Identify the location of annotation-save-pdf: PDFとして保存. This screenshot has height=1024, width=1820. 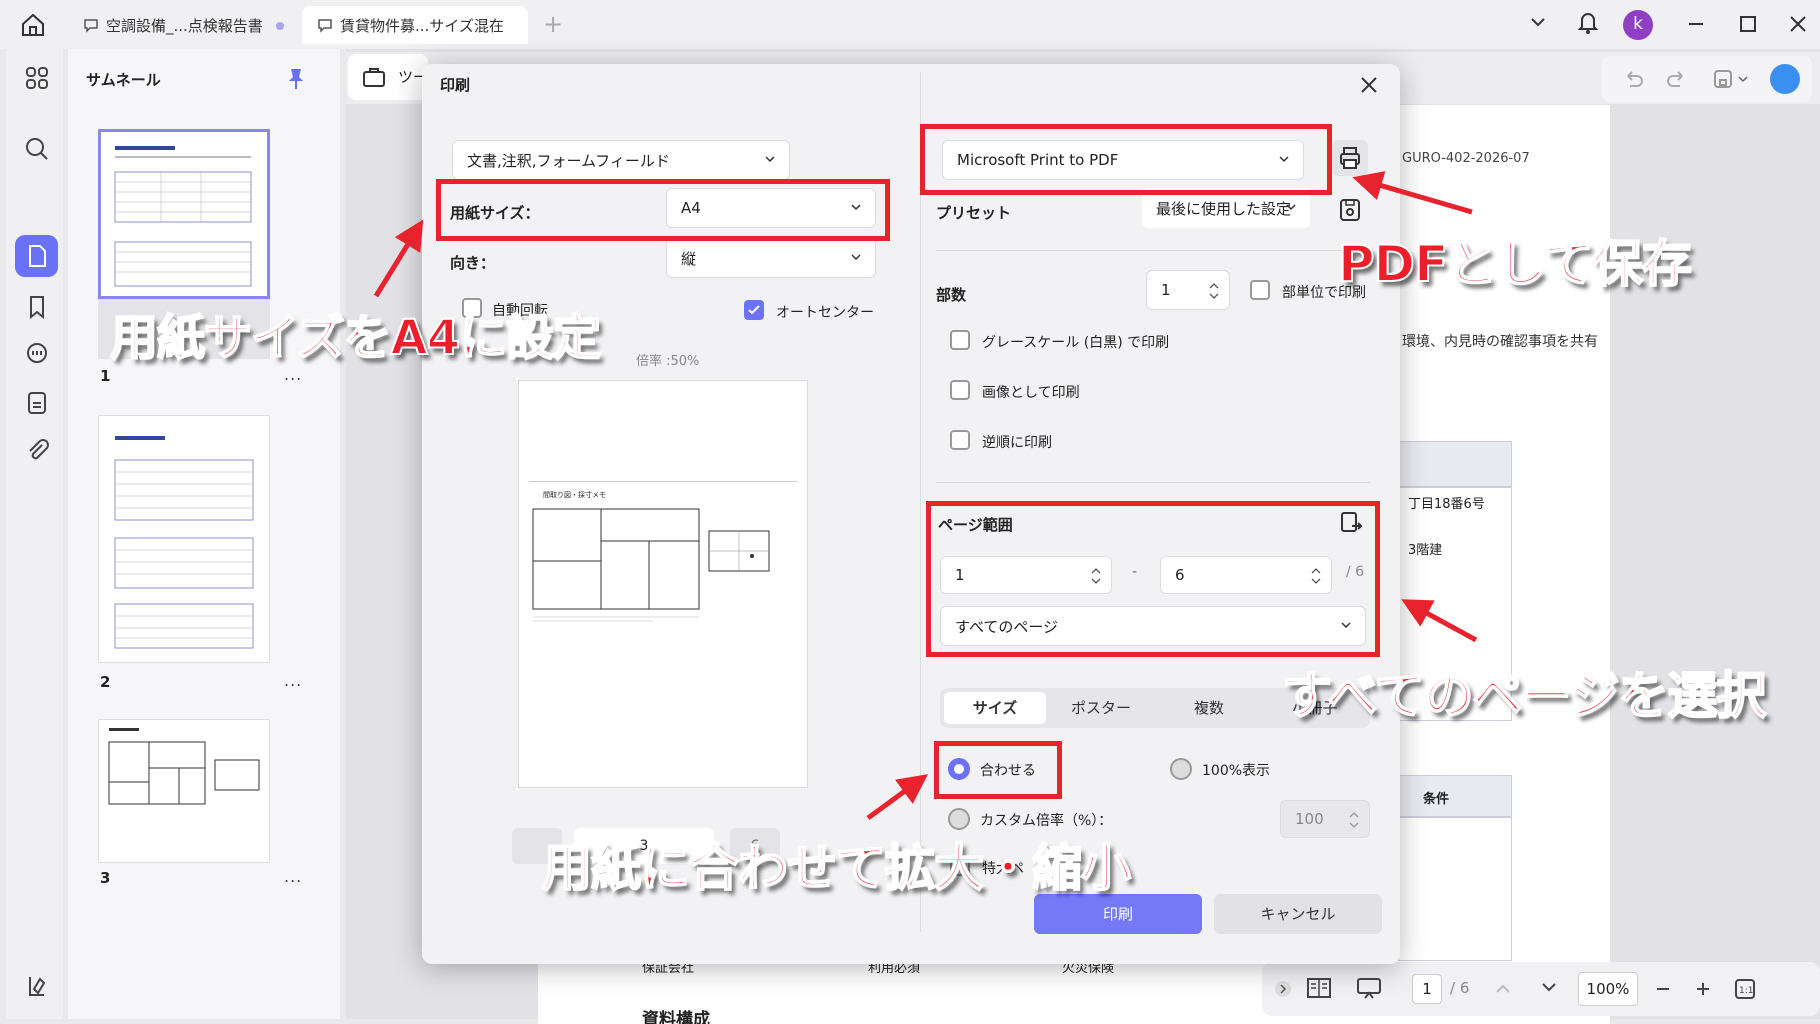
(1515, 264).